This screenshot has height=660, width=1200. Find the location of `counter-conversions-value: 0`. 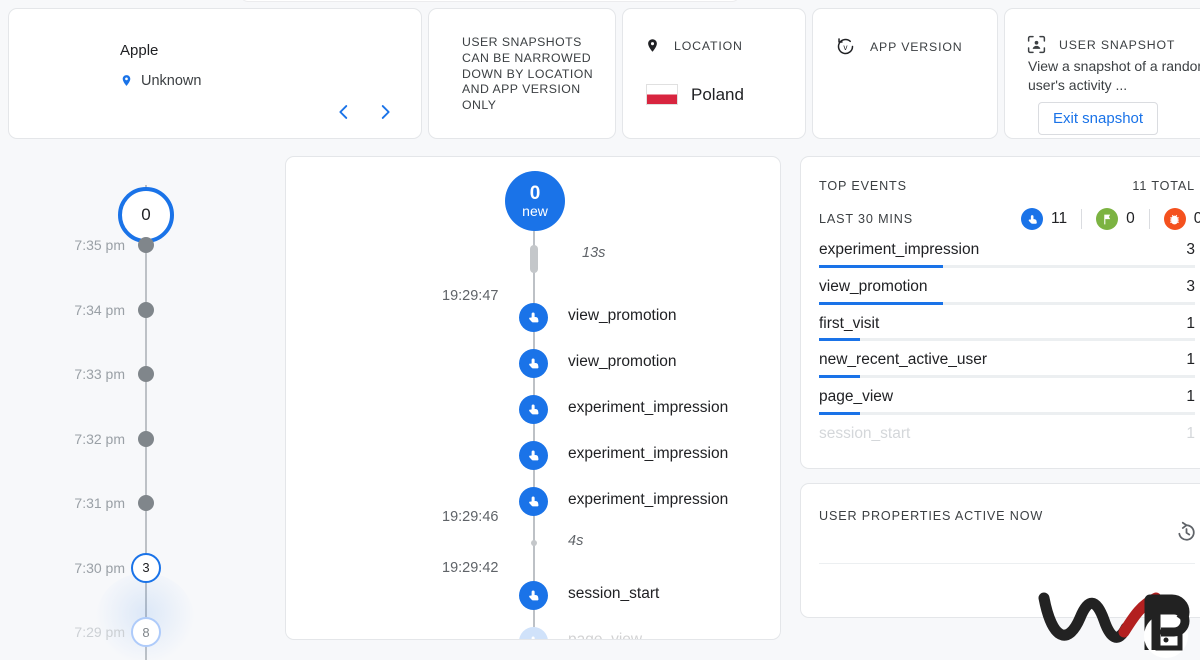

counter-conversions-value: 0 is located at coordinates (1130, 218).